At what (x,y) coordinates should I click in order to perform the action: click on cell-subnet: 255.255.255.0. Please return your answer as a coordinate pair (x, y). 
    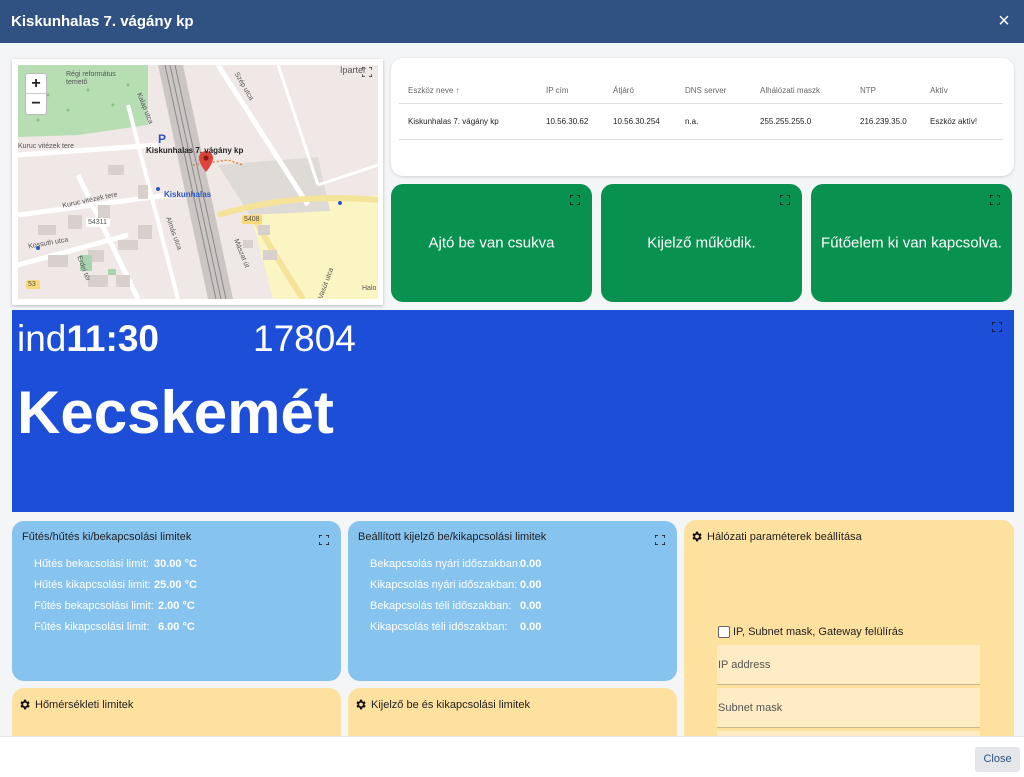
    Looking at the image, I should click on (801, 121).